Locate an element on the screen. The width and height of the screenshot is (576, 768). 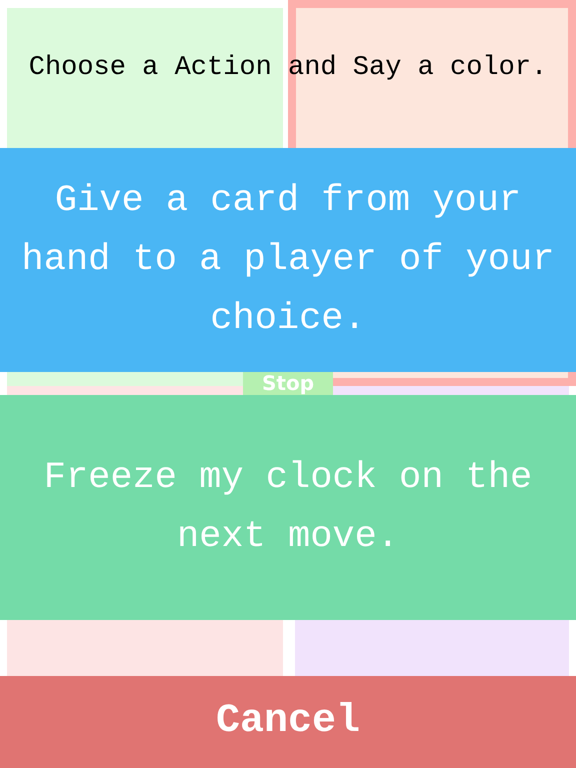
stop-button: Stop is located at coordinates (288, 383).